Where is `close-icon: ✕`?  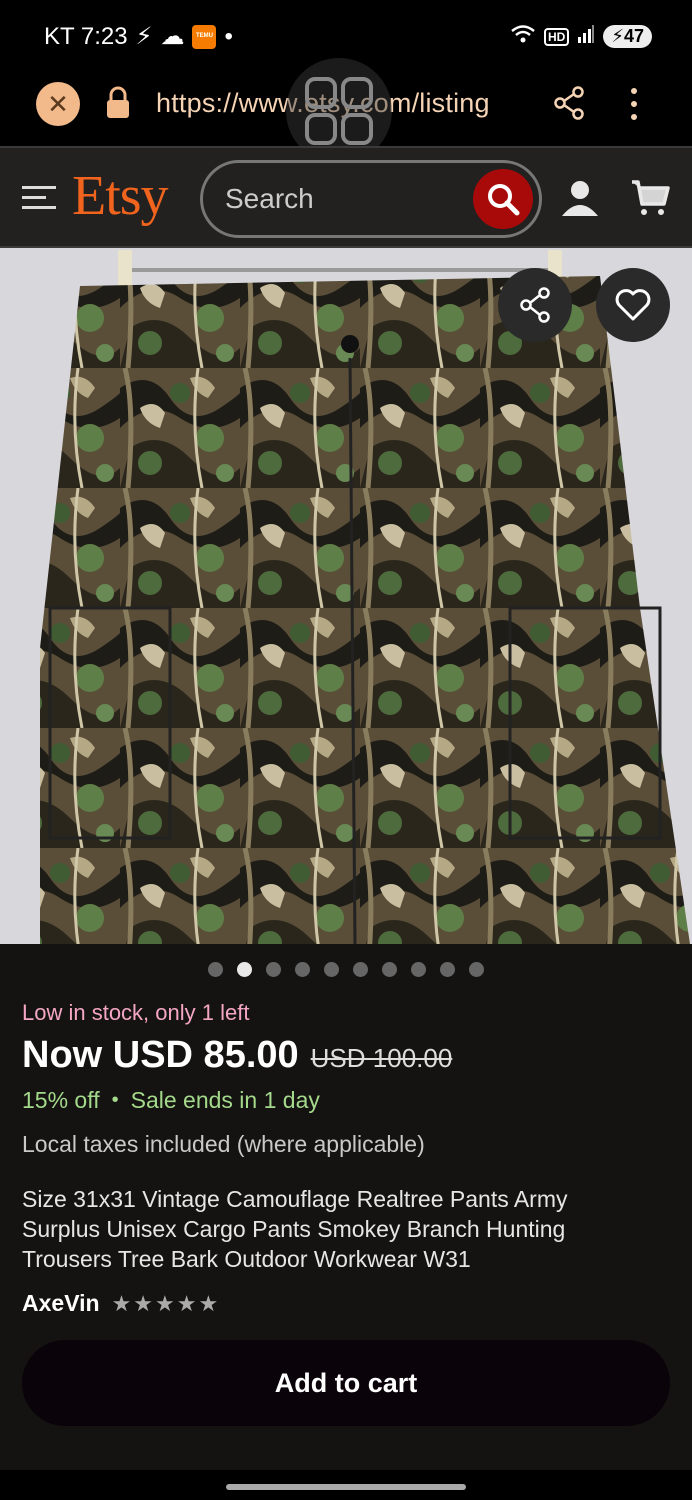 close-icon: ✕ is located at coordinates (58, 104).